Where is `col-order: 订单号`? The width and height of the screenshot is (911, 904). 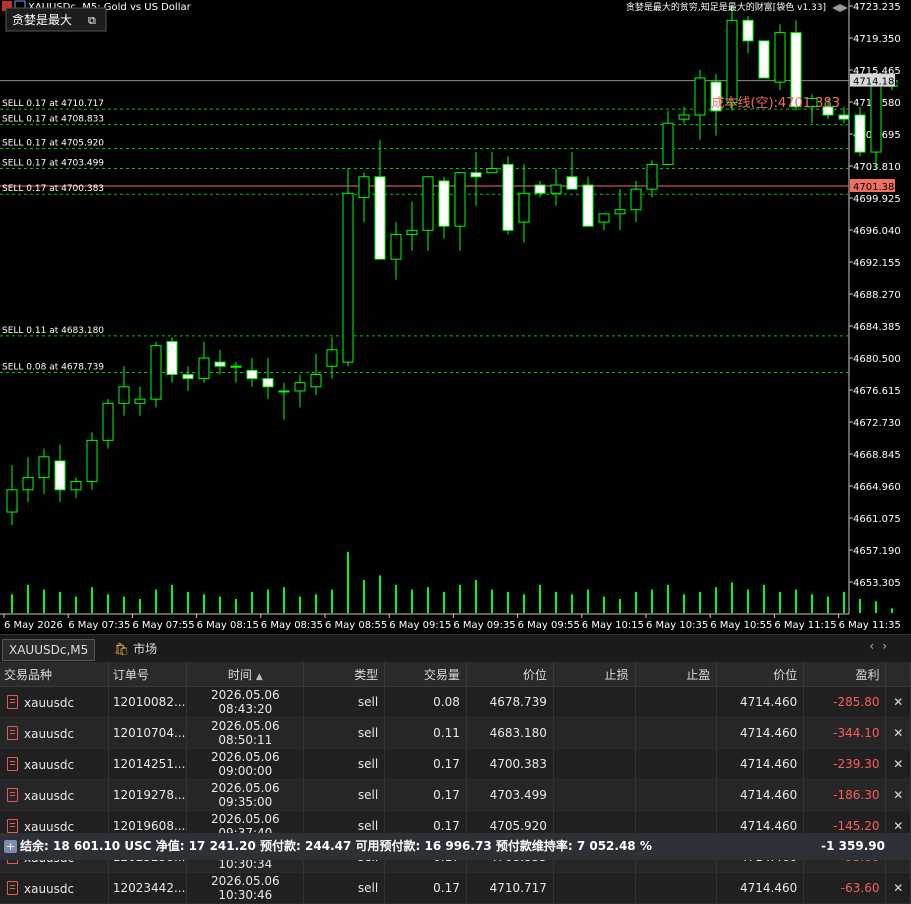 col-order: 订单号 is located at coordinates (148, 674).